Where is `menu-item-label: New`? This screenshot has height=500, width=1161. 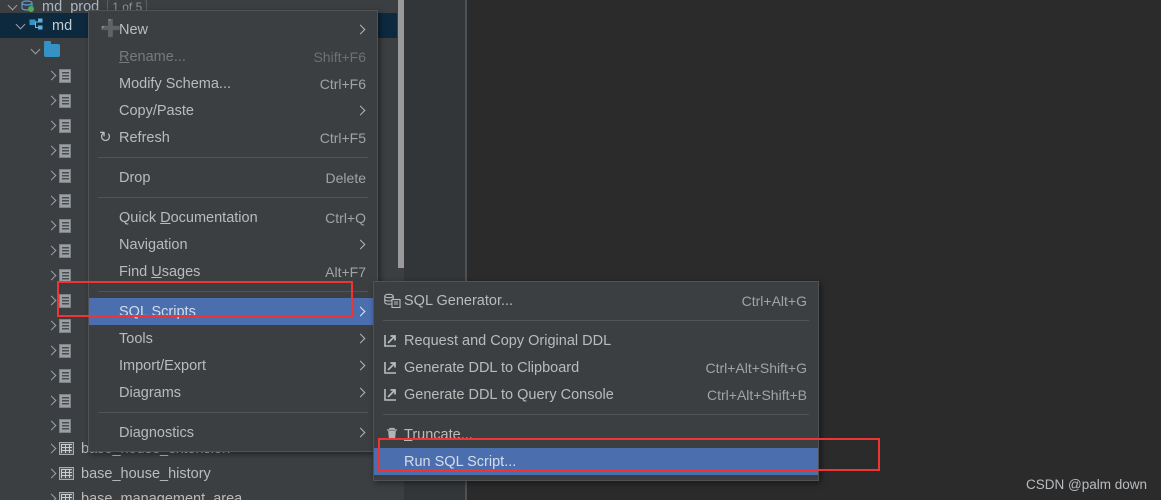
menu-item-label: New is located at coordinates (134, 29).